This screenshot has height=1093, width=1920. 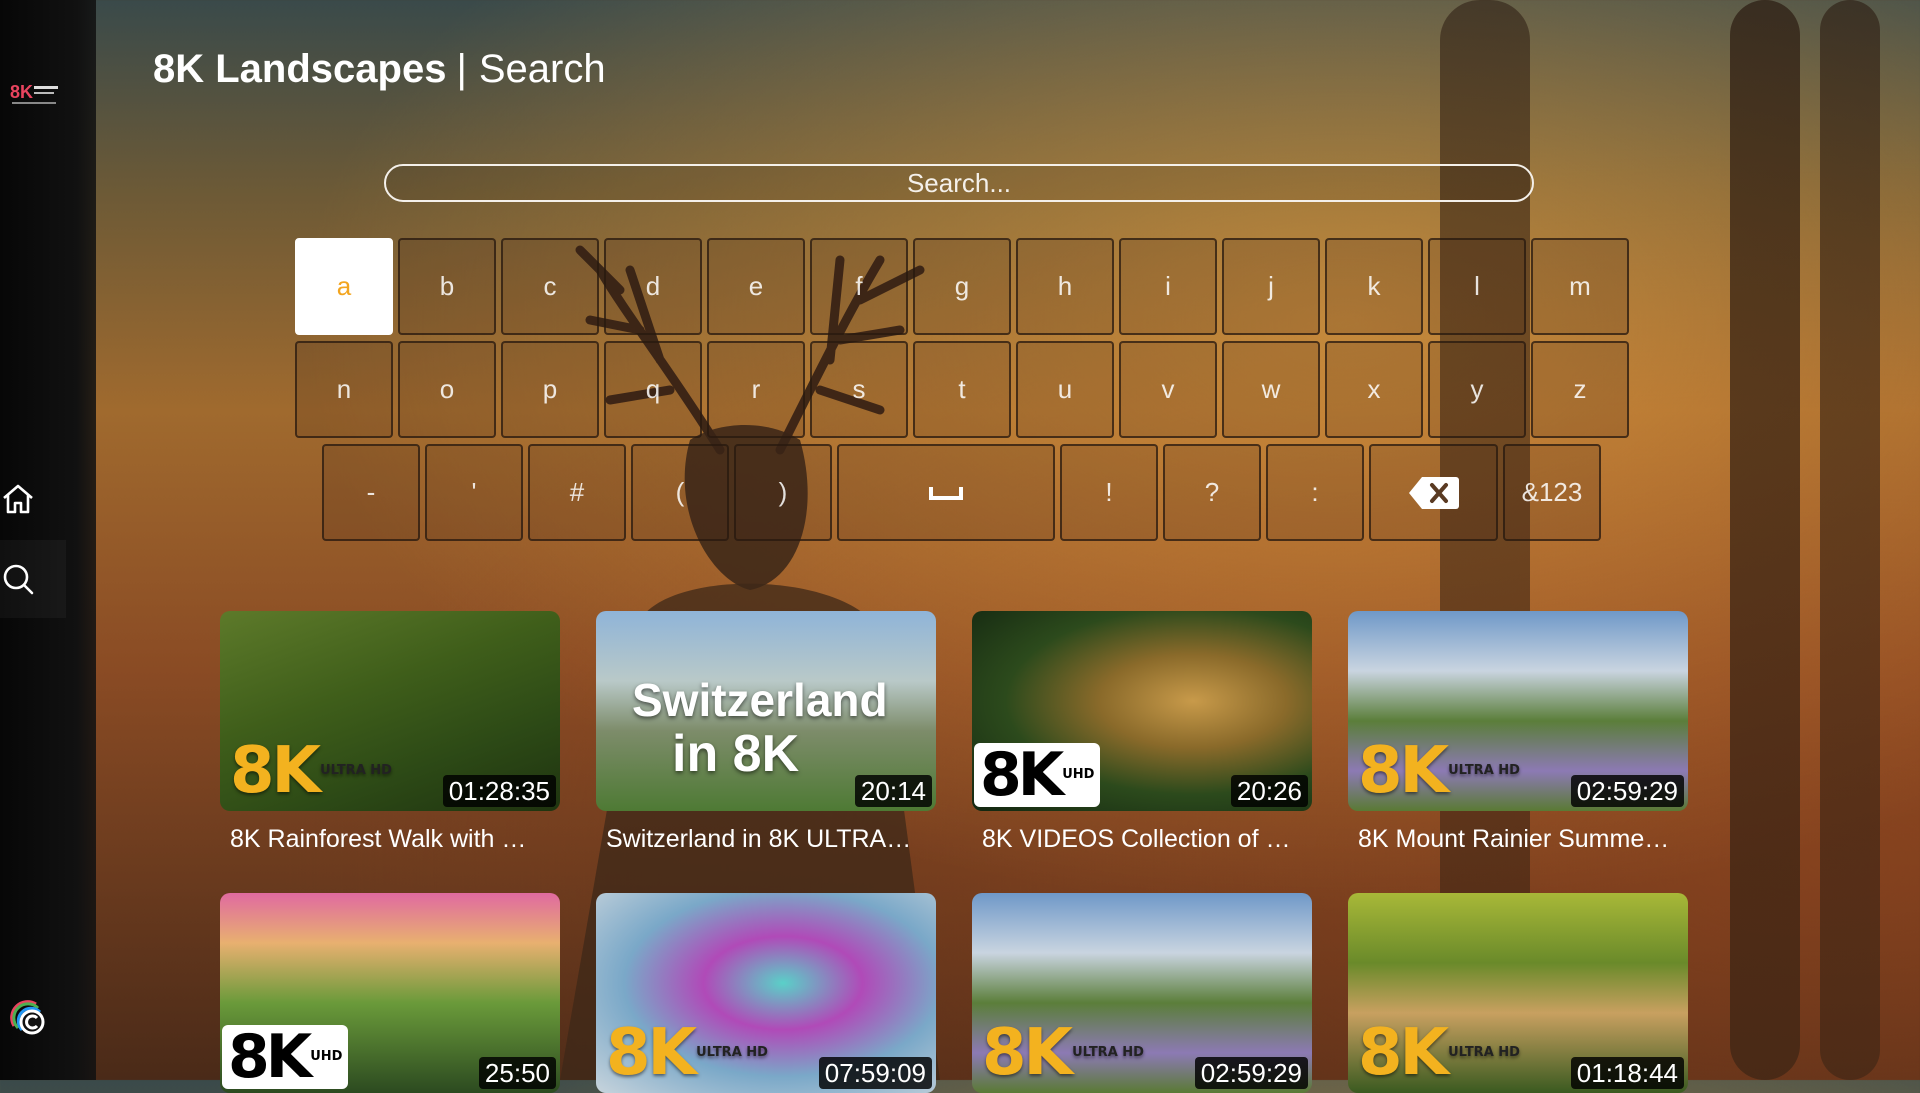 I want to click on key-j: j, so click(x=1271, y=286).